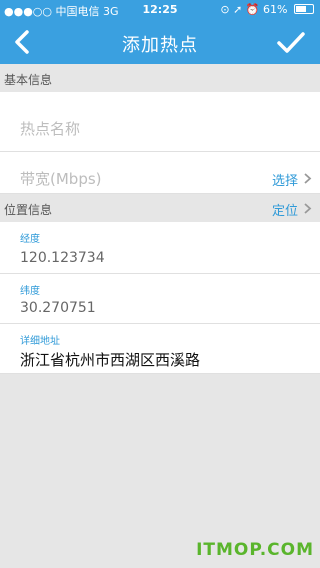 The width and height of the screenshot is (320, 568). I want to click on battery-icon, so click(304, 9).